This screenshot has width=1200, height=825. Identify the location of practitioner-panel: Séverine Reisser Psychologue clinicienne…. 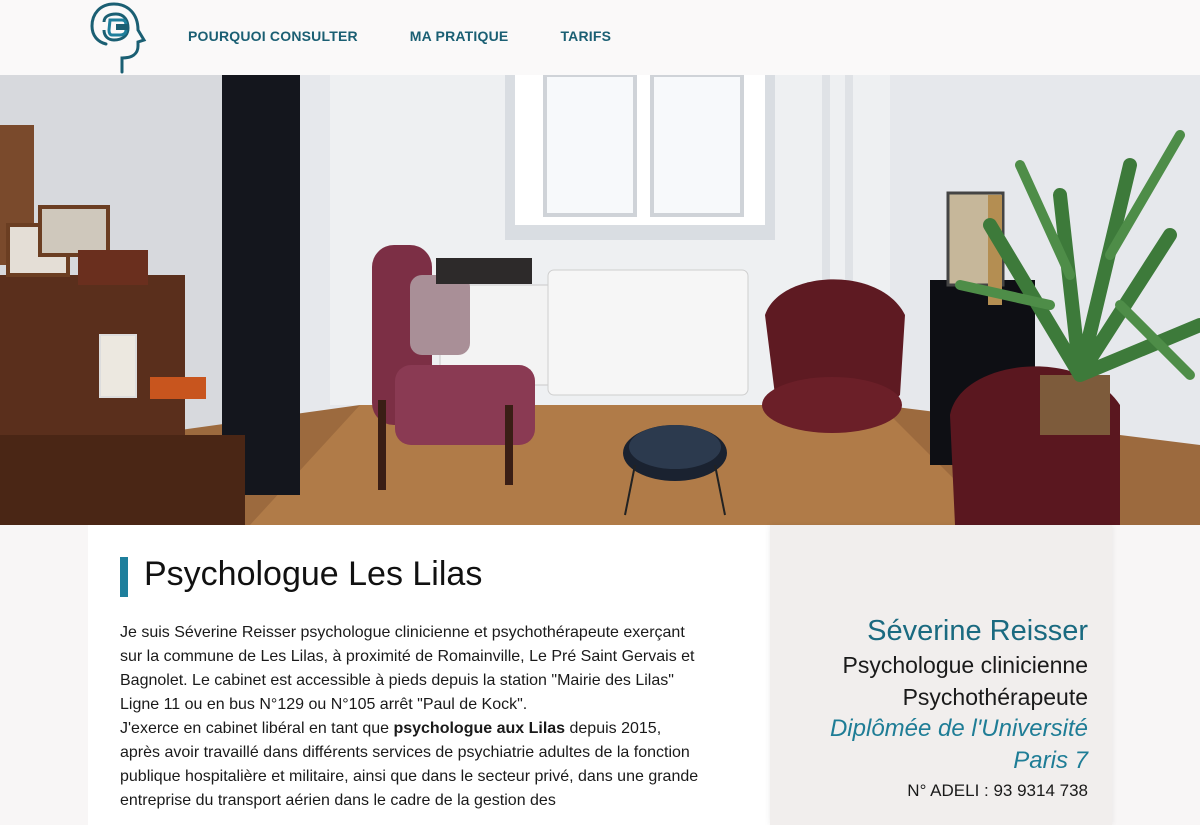
(941, 675).